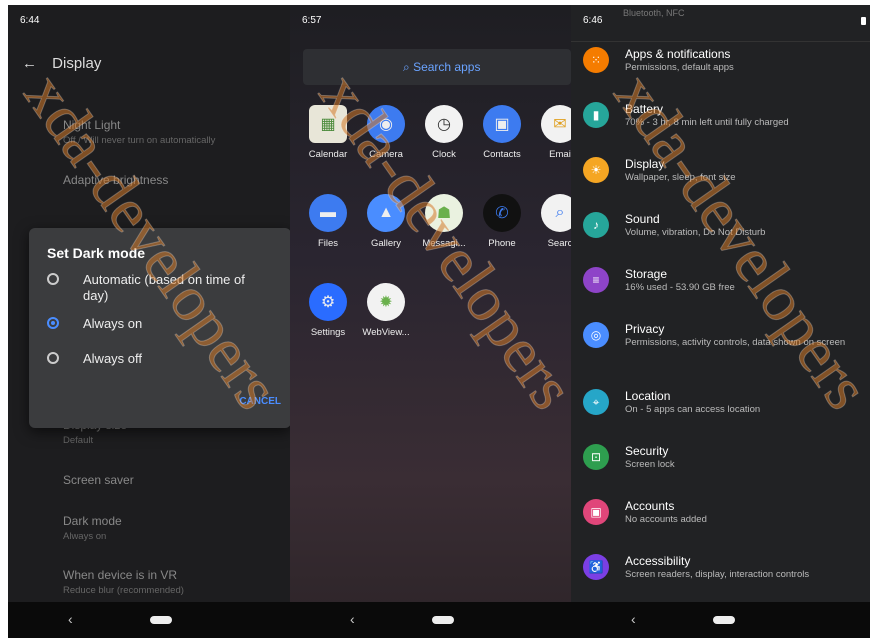 This screenshot has width=870, height=643. Describe the element at coordinates (596, 402) in the screenshot. I see `location-icon: ⌖` at that location.